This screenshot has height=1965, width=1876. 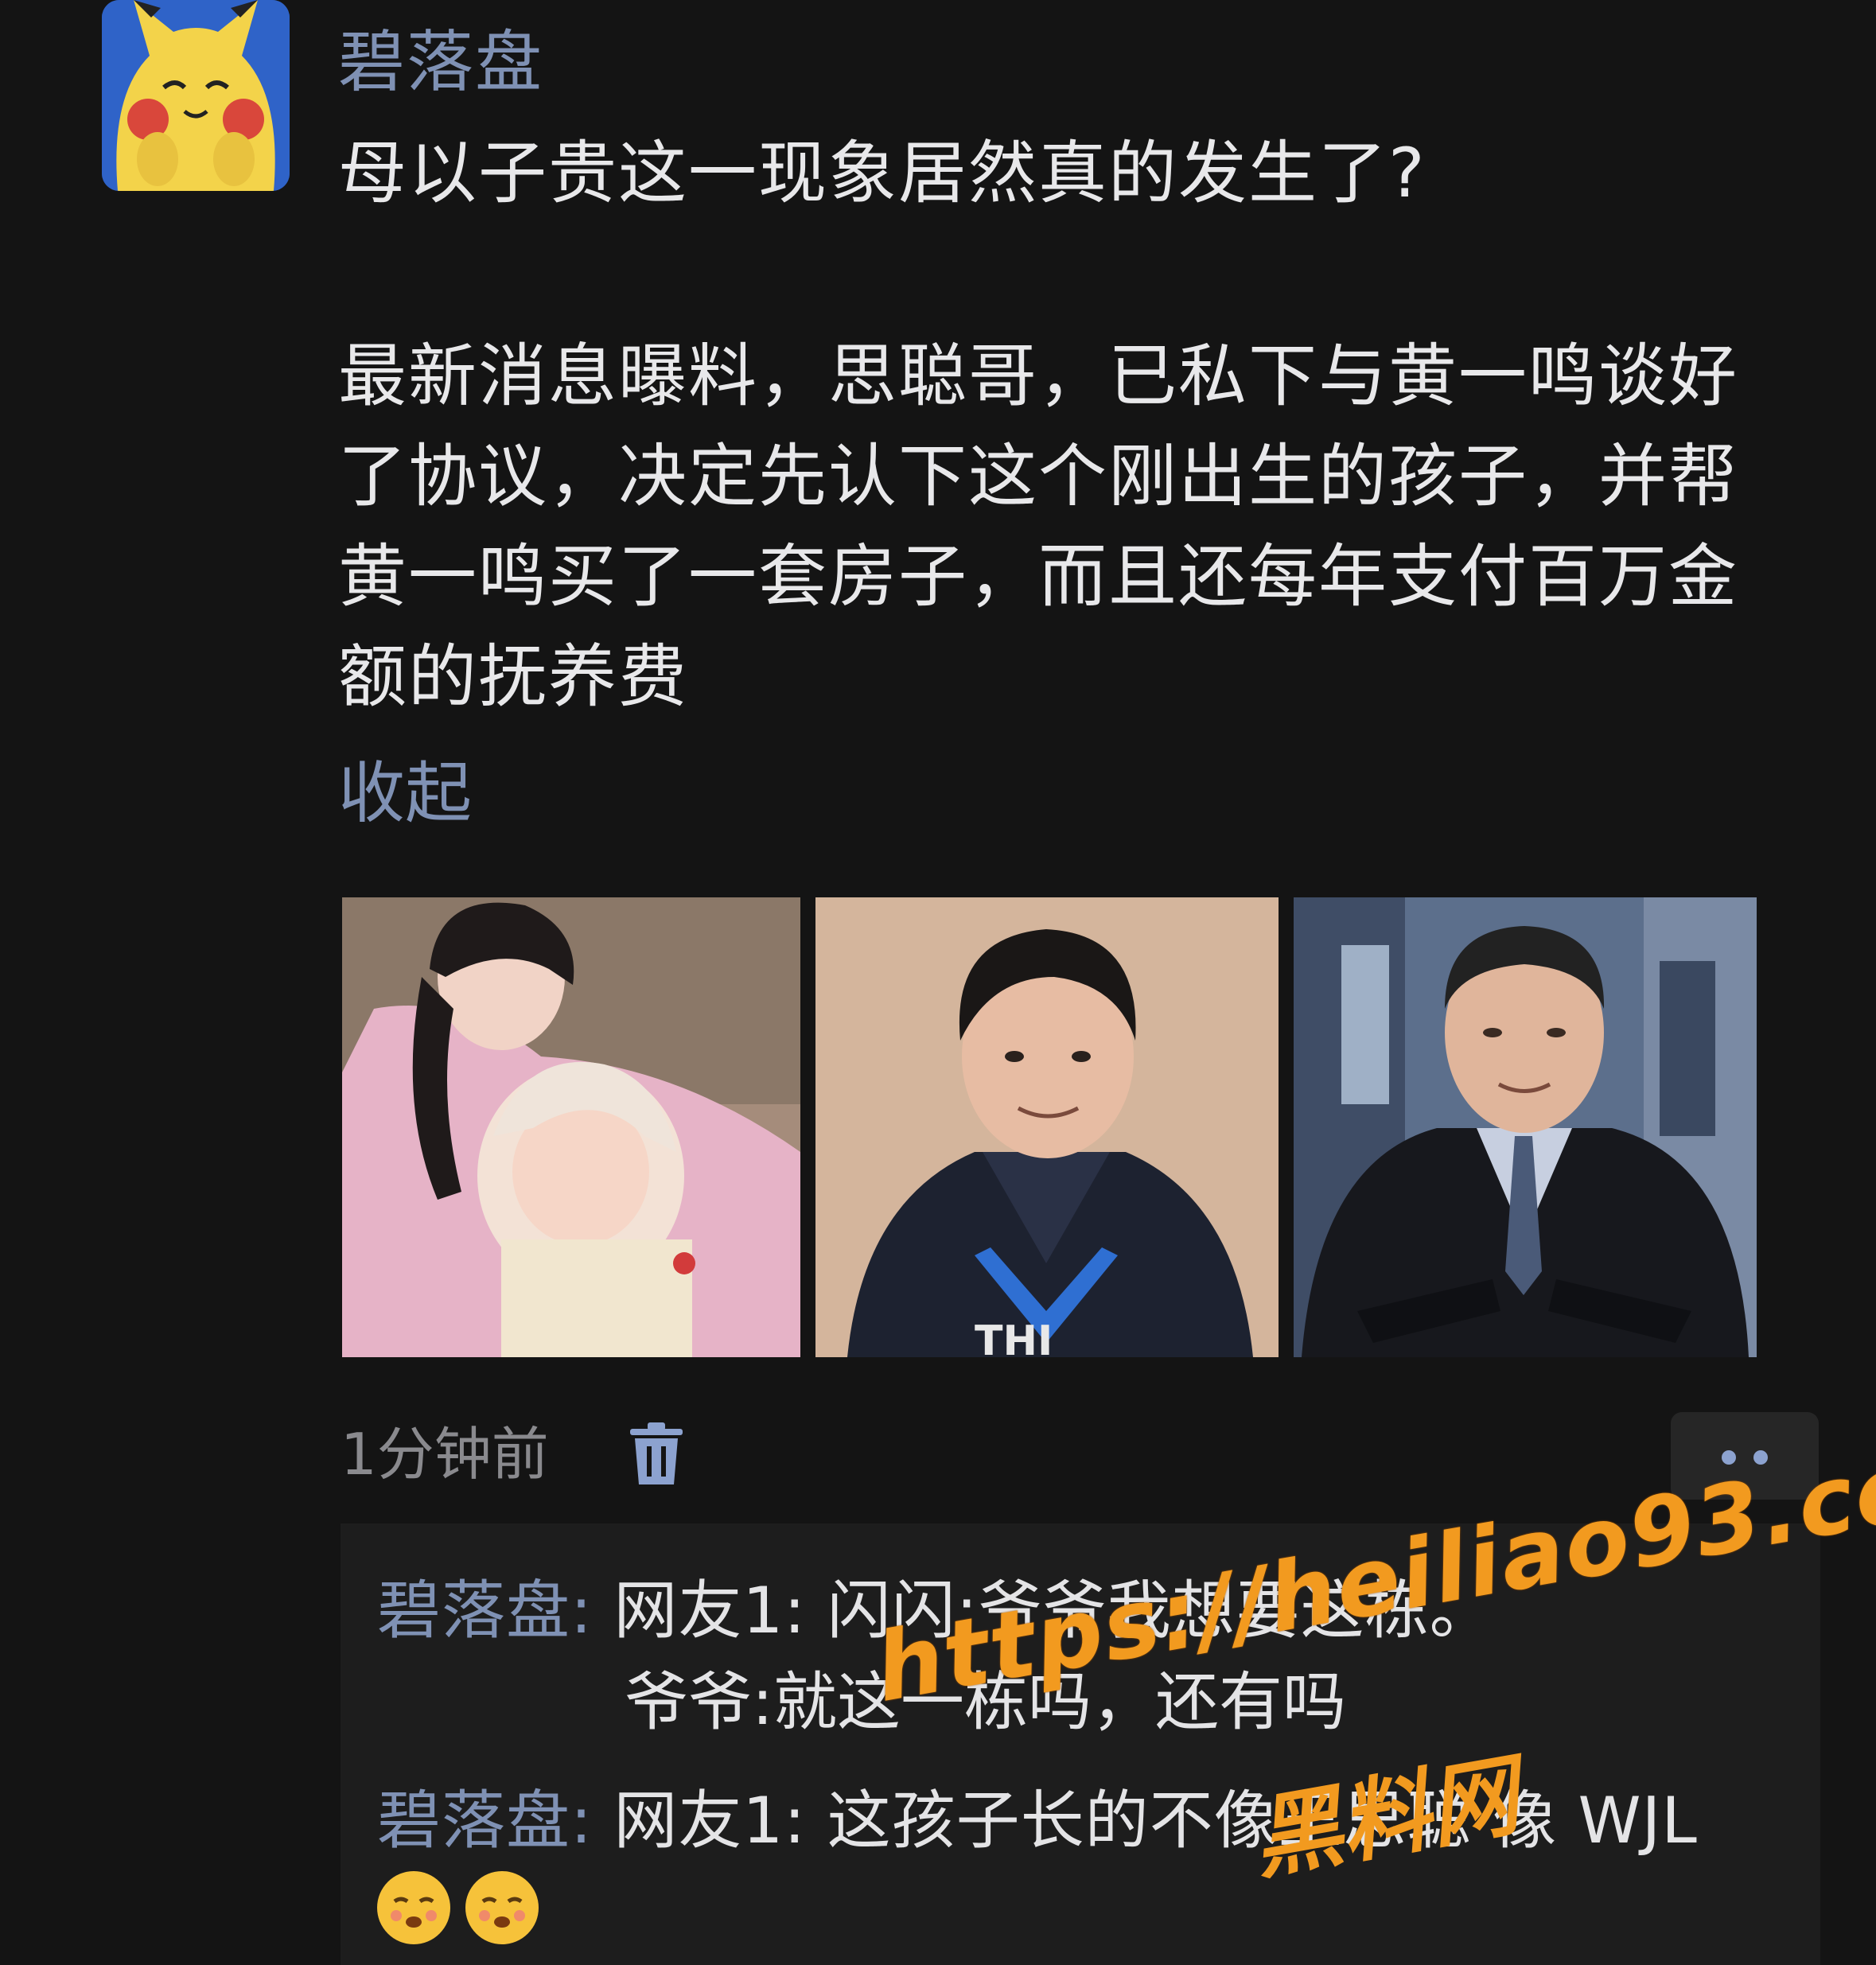 What do you see at coordinates (405, 793) in the screenshot?
I see `collapse-link: 收起` at bounding box center [405, 793].